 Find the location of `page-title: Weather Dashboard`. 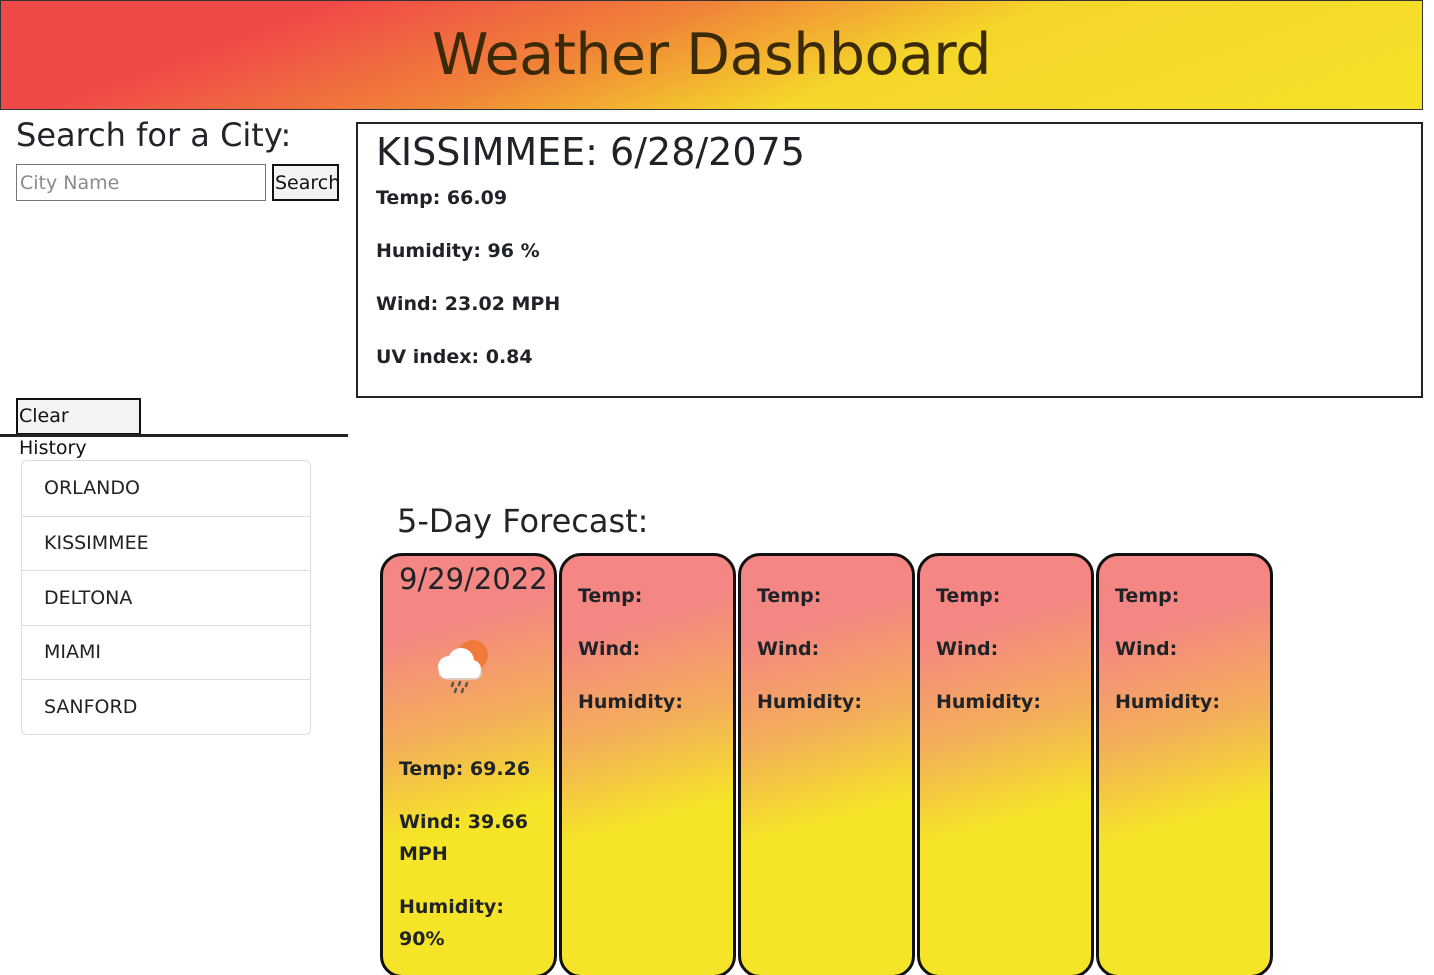

page-title: Weather Dashboard is located at coordinates (711, 55).